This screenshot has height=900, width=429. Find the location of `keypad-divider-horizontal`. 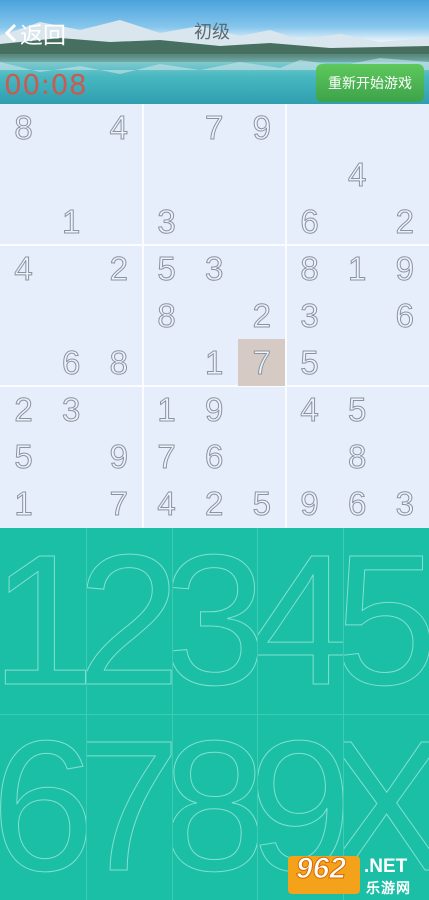

keypad-divider-horizontal is located at coordinates (214, 714).